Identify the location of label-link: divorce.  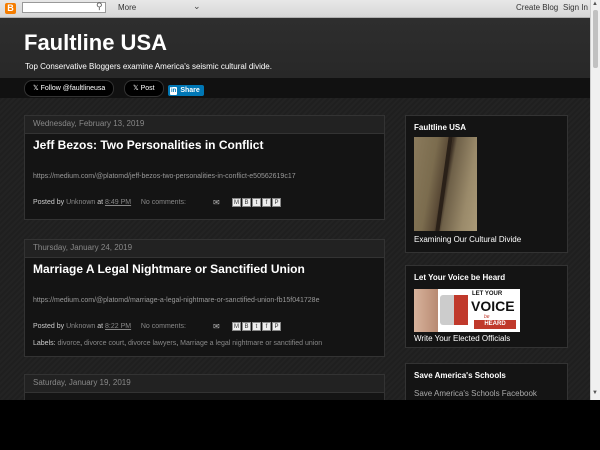
(69, 343).